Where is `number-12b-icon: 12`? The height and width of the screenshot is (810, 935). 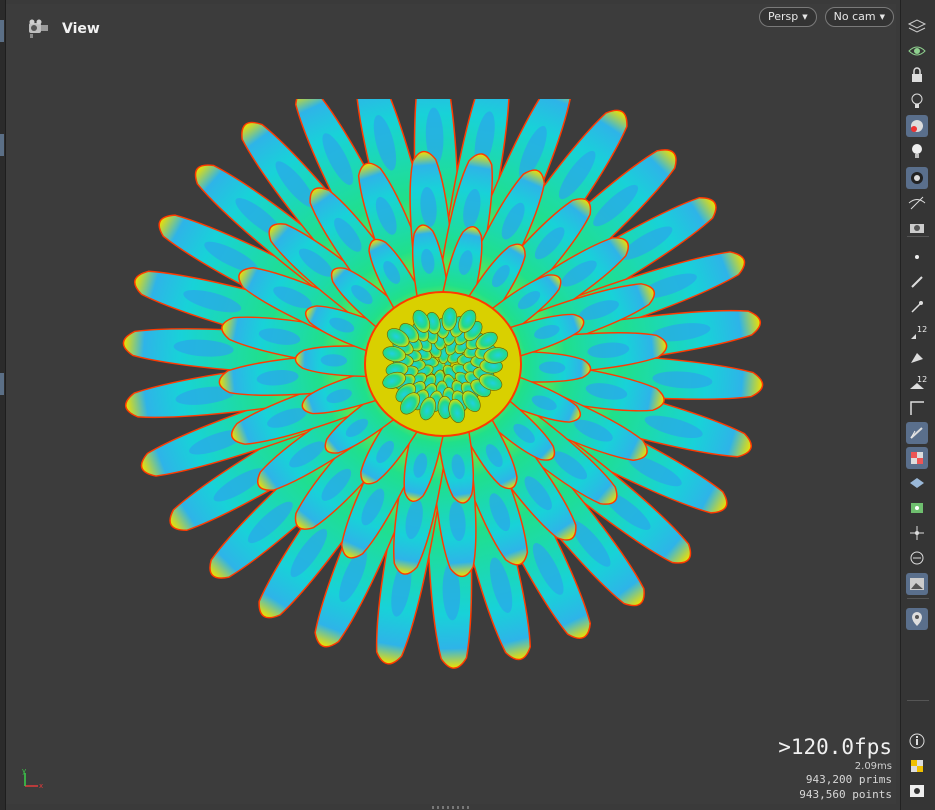
number-12b-icon: 12 is located at coordinates (917, 383).